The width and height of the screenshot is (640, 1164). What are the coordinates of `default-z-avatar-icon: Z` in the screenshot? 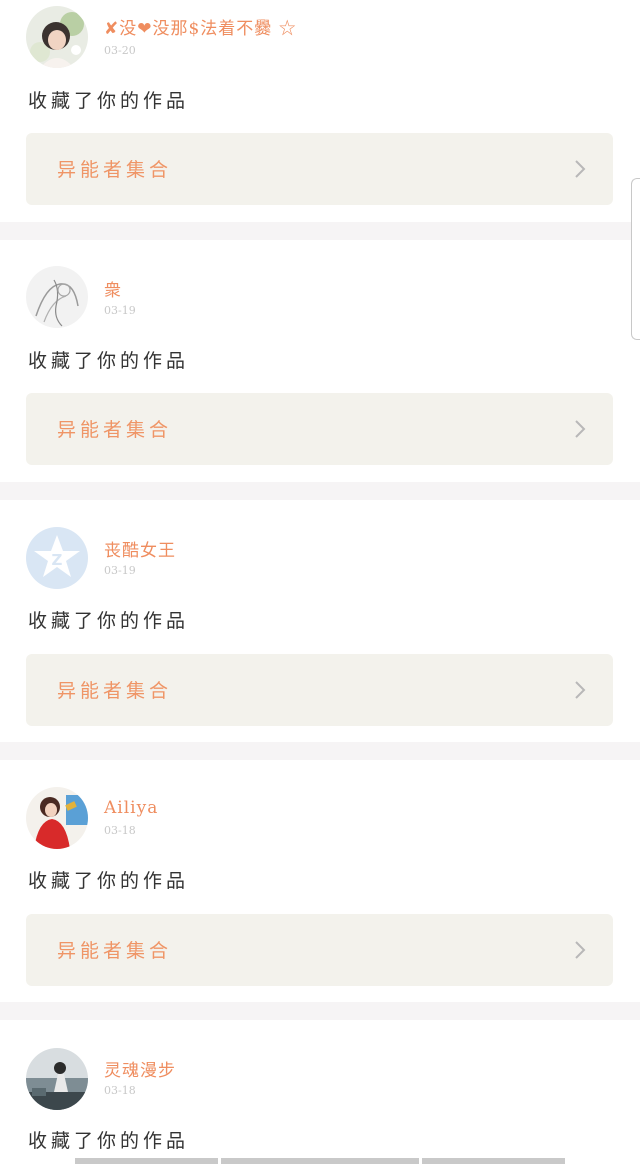 It's located at (57, 558).